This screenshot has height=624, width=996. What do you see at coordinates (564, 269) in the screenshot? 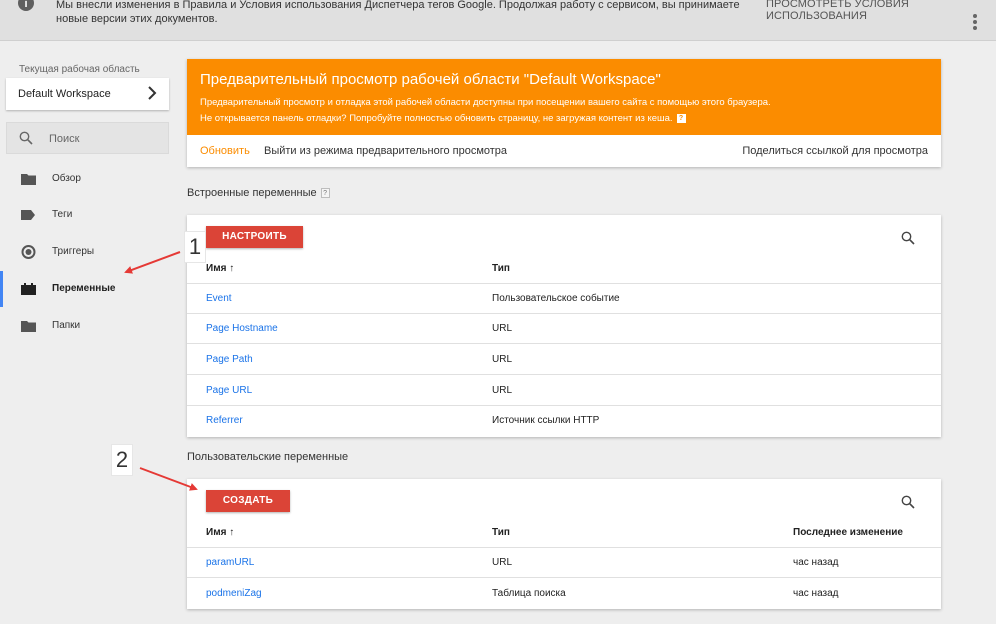
I see `table-header: Имя ↑ Тип` at bounding box center [564, 269].